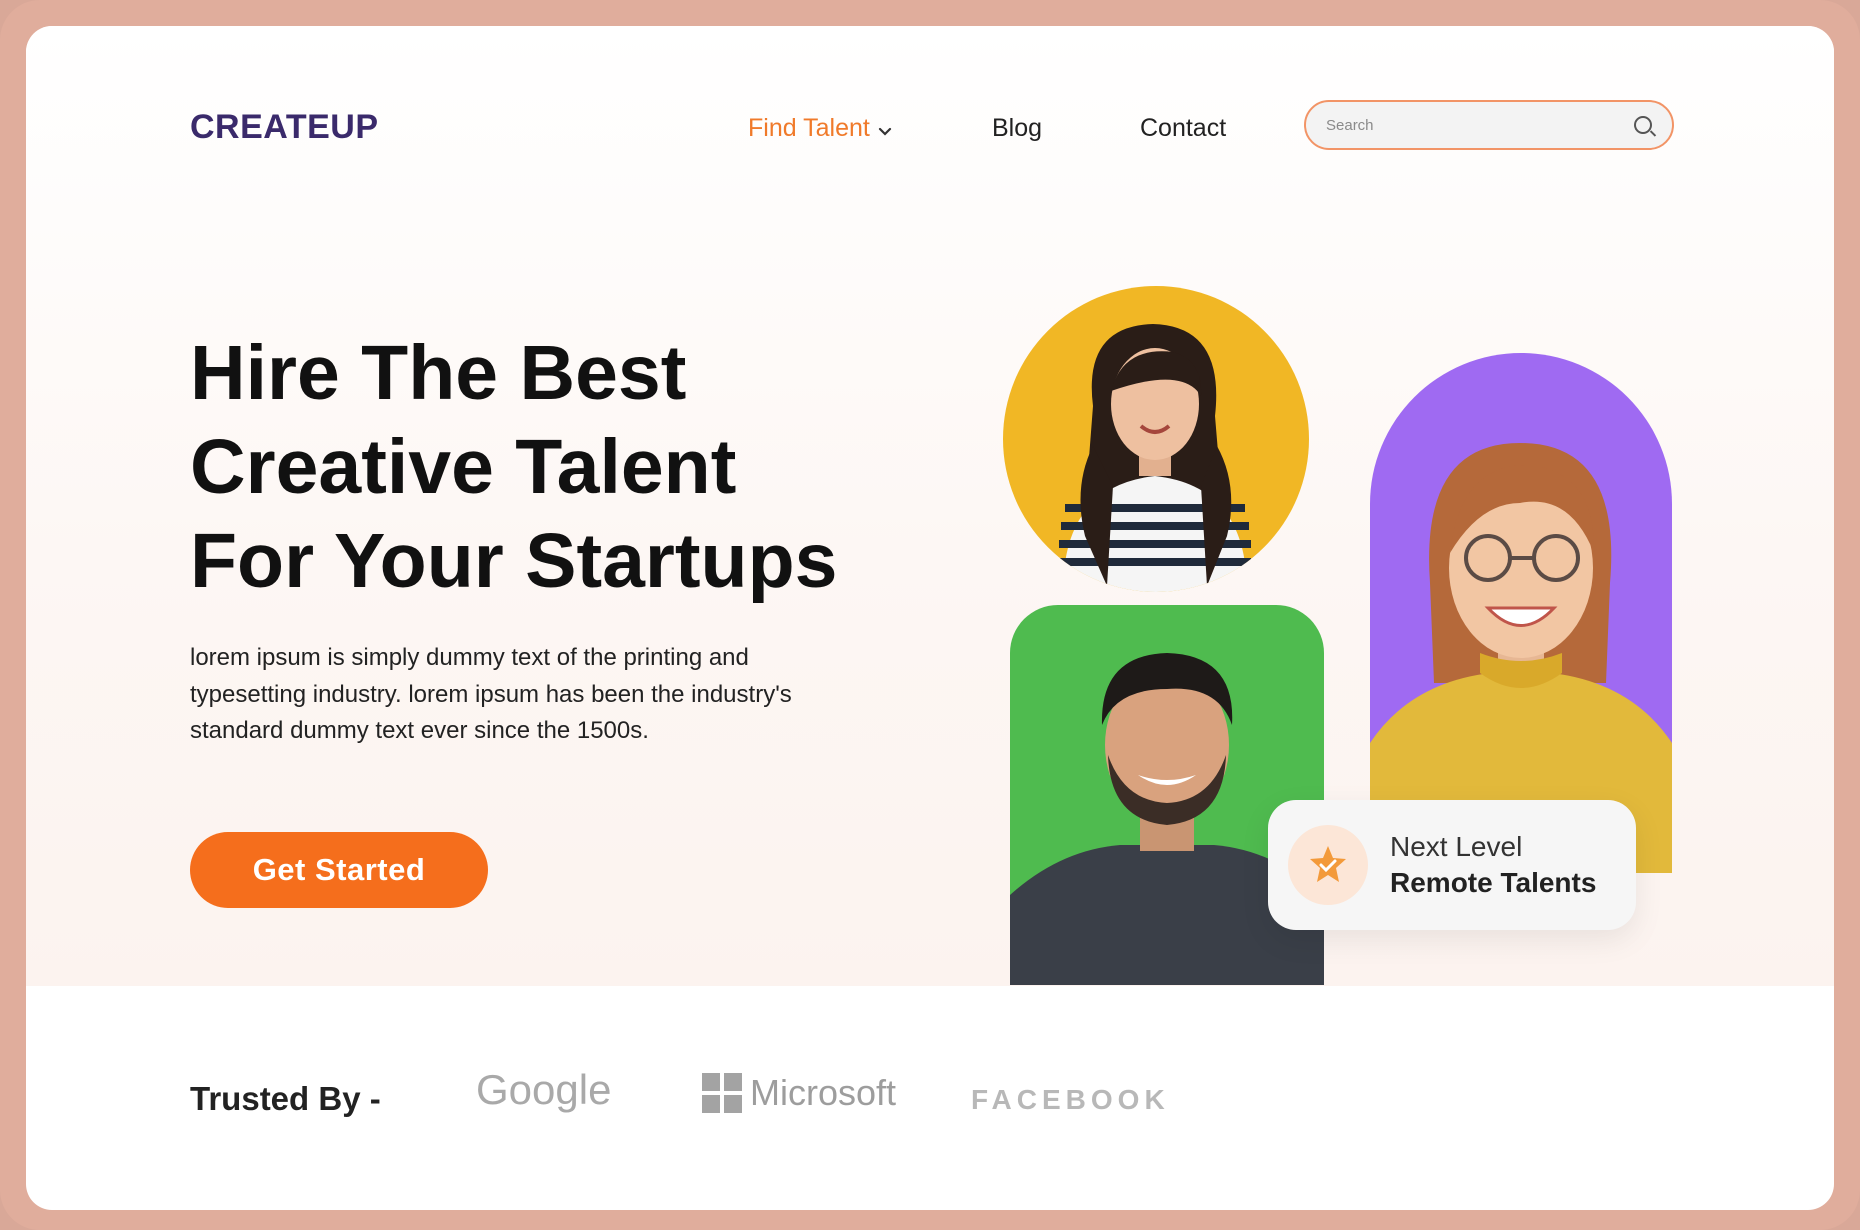 This screenshot has width=1860, height=1230. What do you see at coordinates (1452, 865) in the screenshot?
I see `remote-talents-badge: Next Level Remote Talents` at bounding box center [1452, 865].